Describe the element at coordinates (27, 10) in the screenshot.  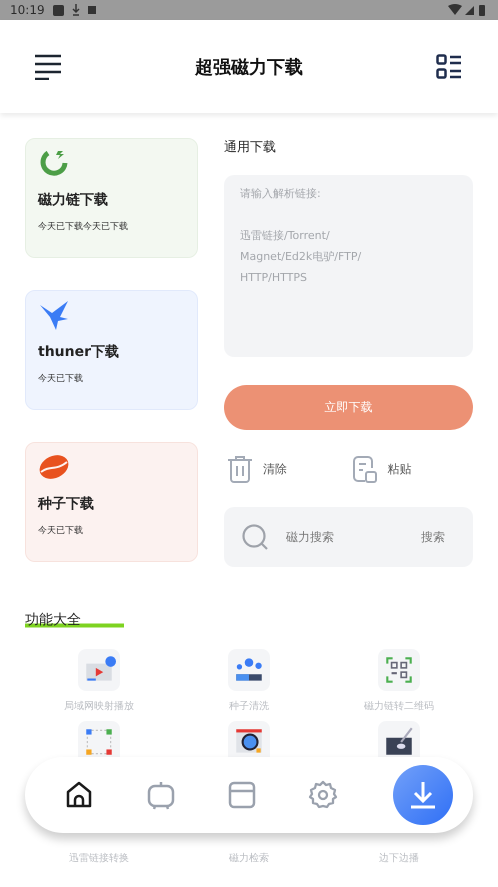
I see `status-time: 10:19` at that location.